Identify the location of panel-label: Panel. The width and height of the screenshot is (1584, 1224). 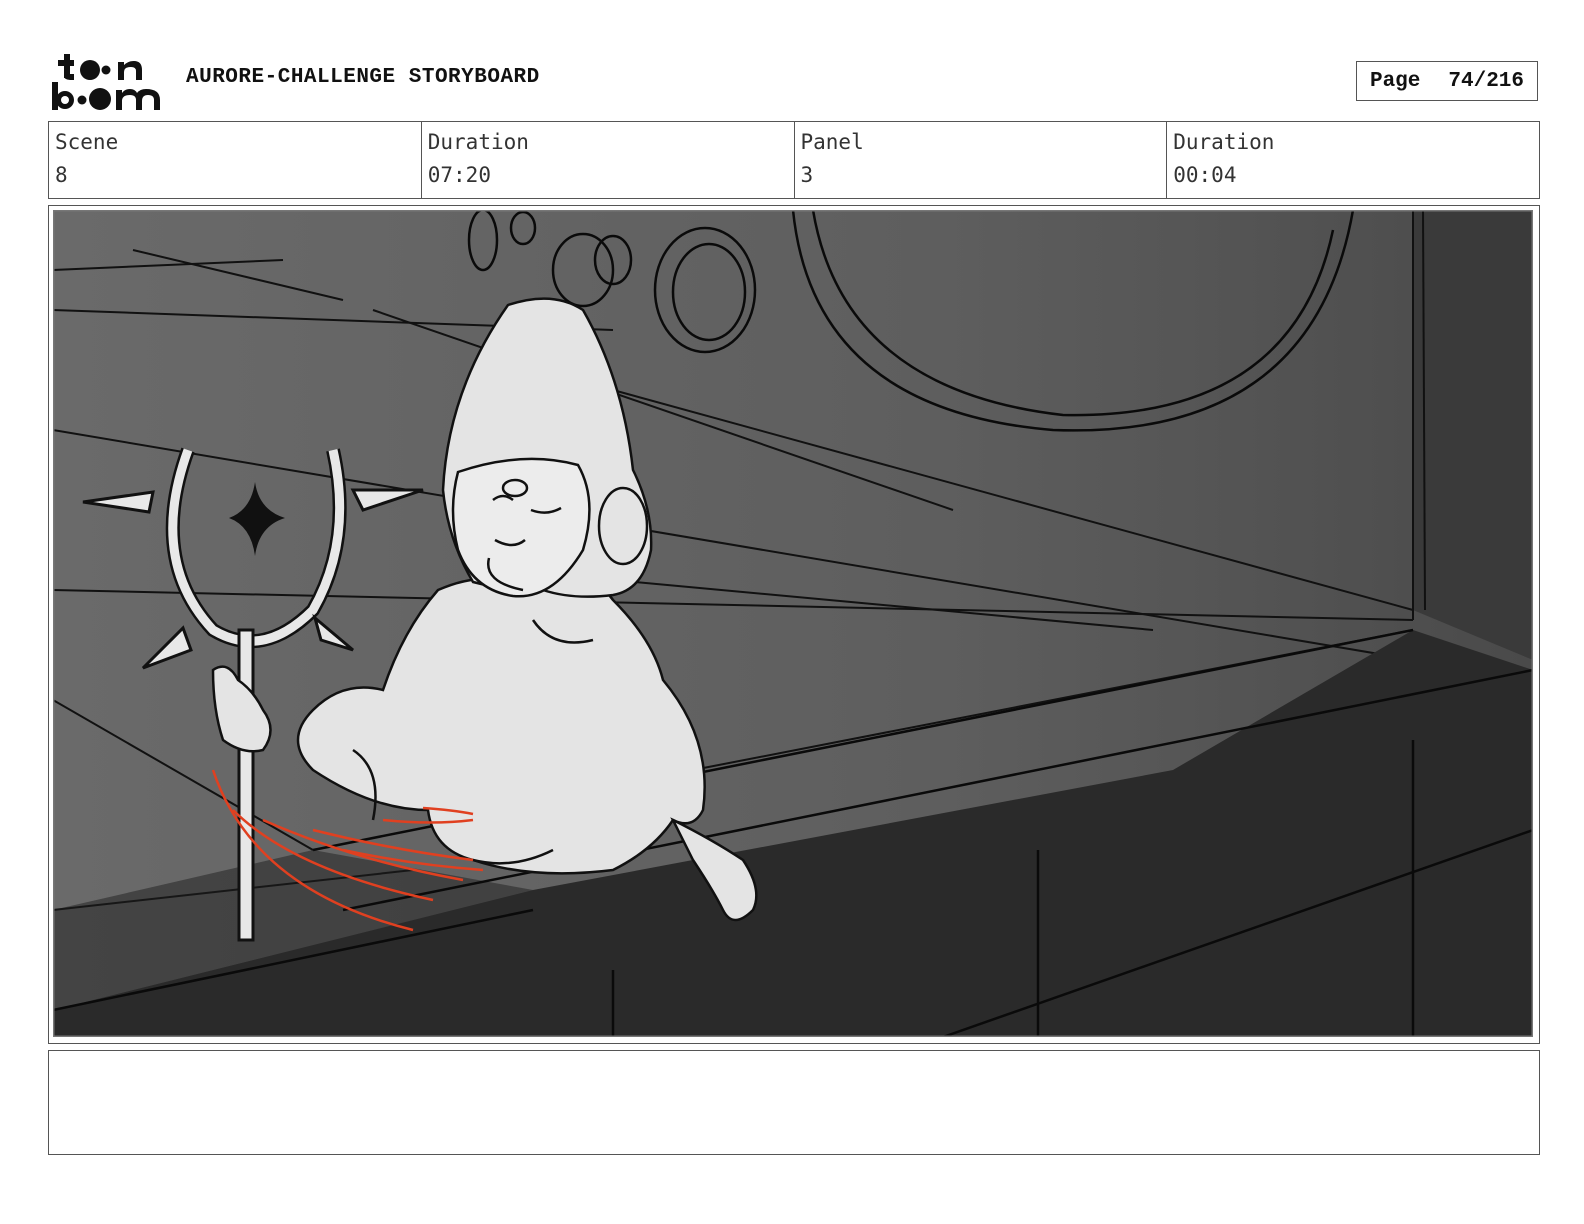
(832, 142).